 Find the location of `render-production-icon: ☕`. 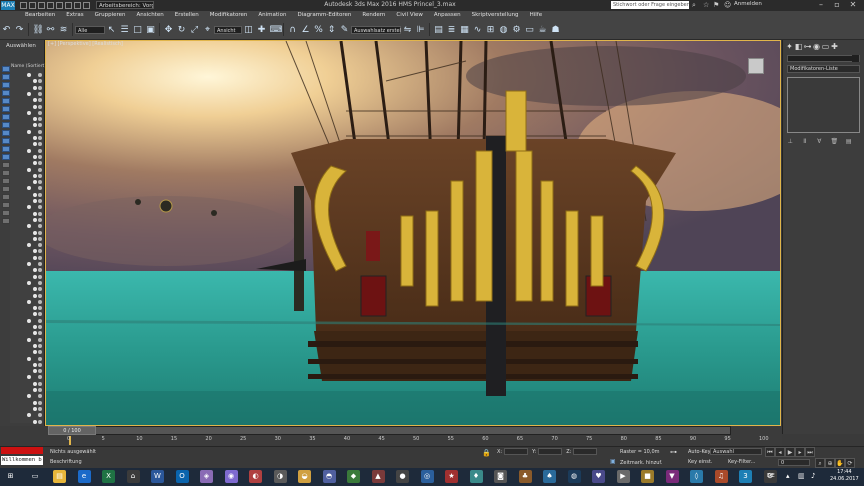

render-production-icon: ☕ is located at coordinates (543, 30).